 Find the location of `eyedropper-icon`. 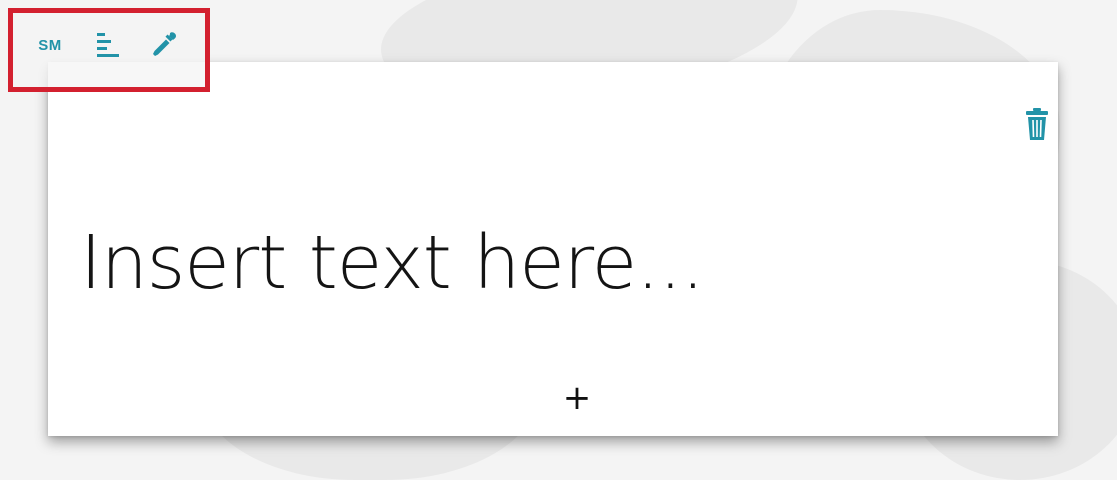

eyedropper-icon is located at coordinates (164, 44).